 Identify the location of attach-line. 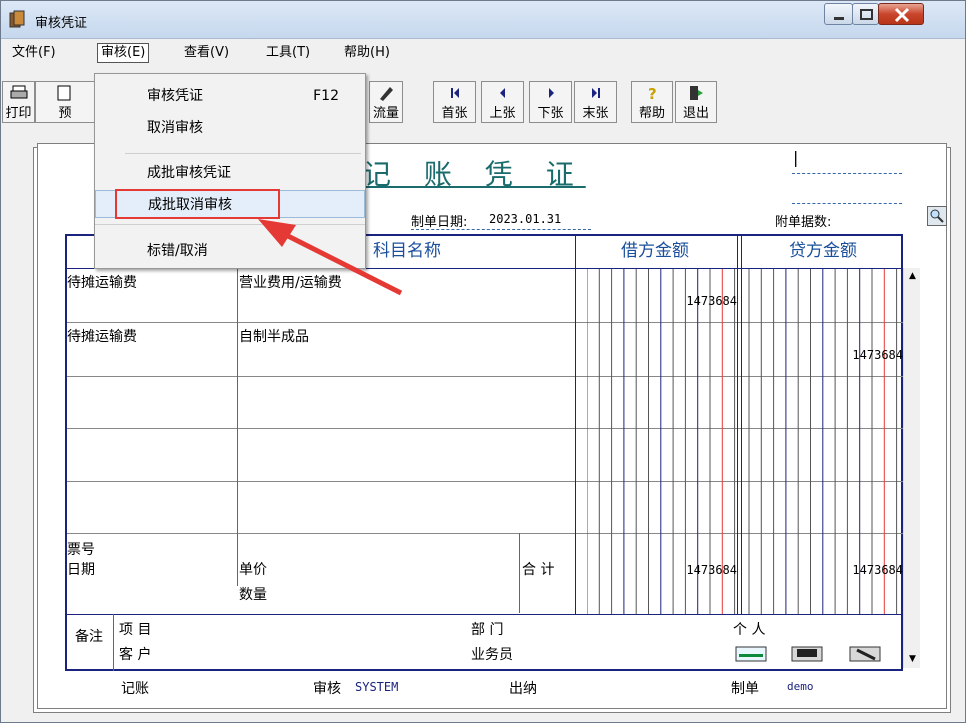
(847, 203).